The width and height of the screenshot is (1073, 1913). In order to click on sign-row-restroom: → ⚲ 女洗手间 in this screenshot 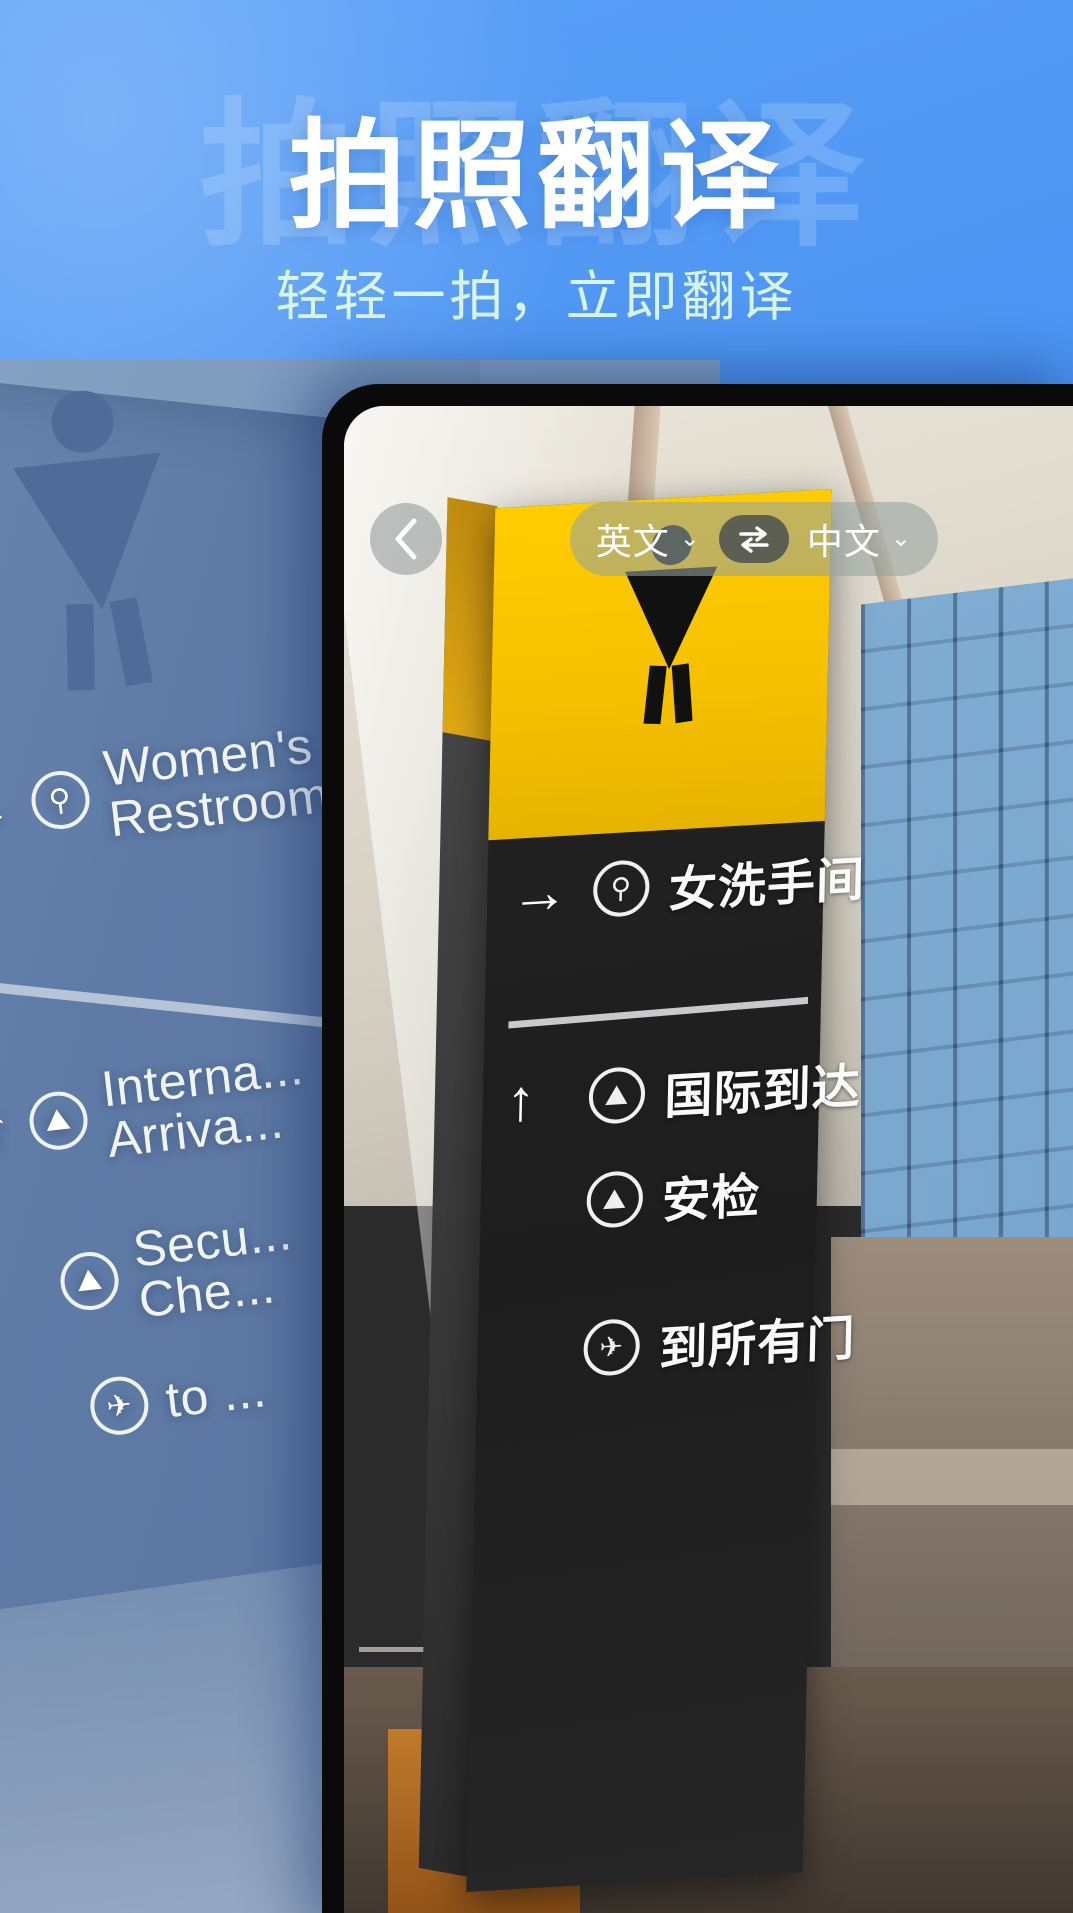, I will do `click(687, 886)`.